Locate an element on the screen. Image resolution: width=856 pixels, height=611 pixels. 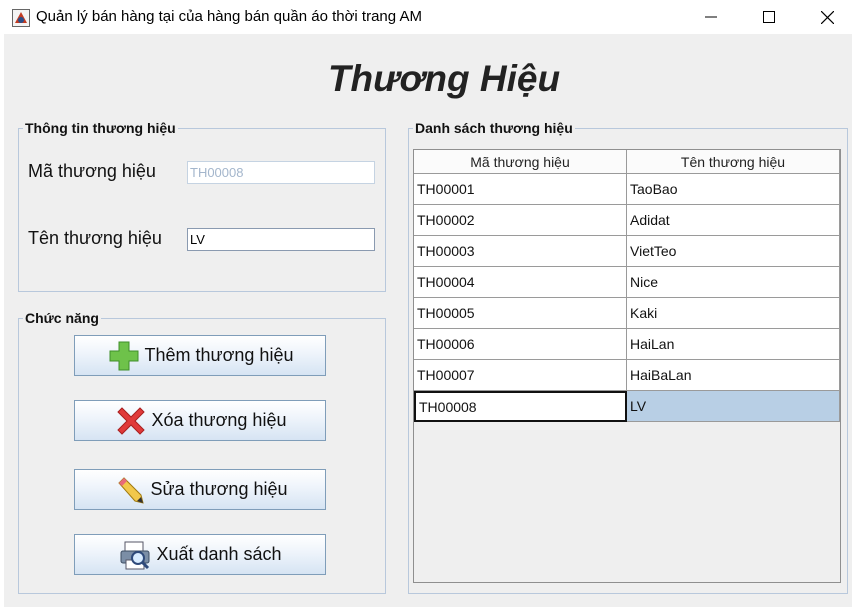
maximize-icon is located at coordinates (769, 17).